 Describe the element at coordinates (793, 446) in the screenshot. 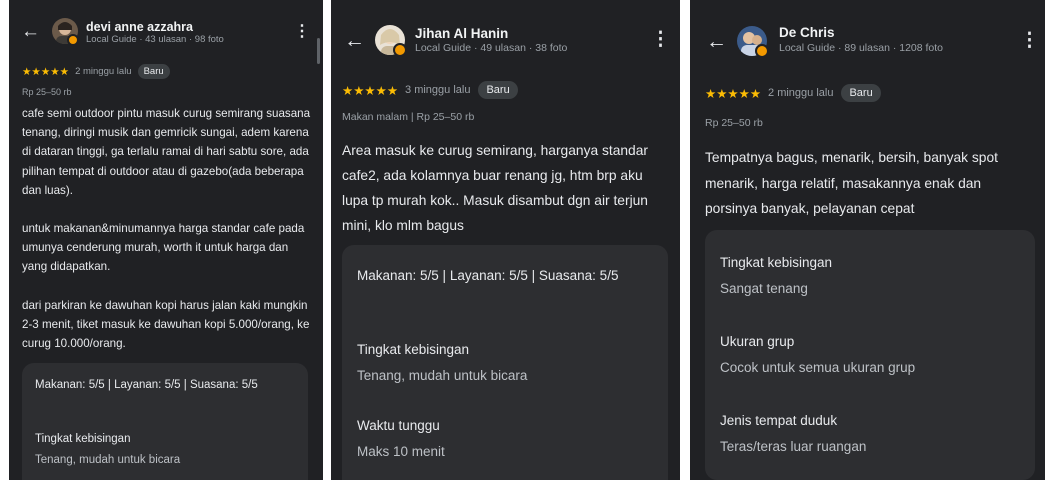

I see `attribute-value: Teras/teras luar ruangan` at that location.